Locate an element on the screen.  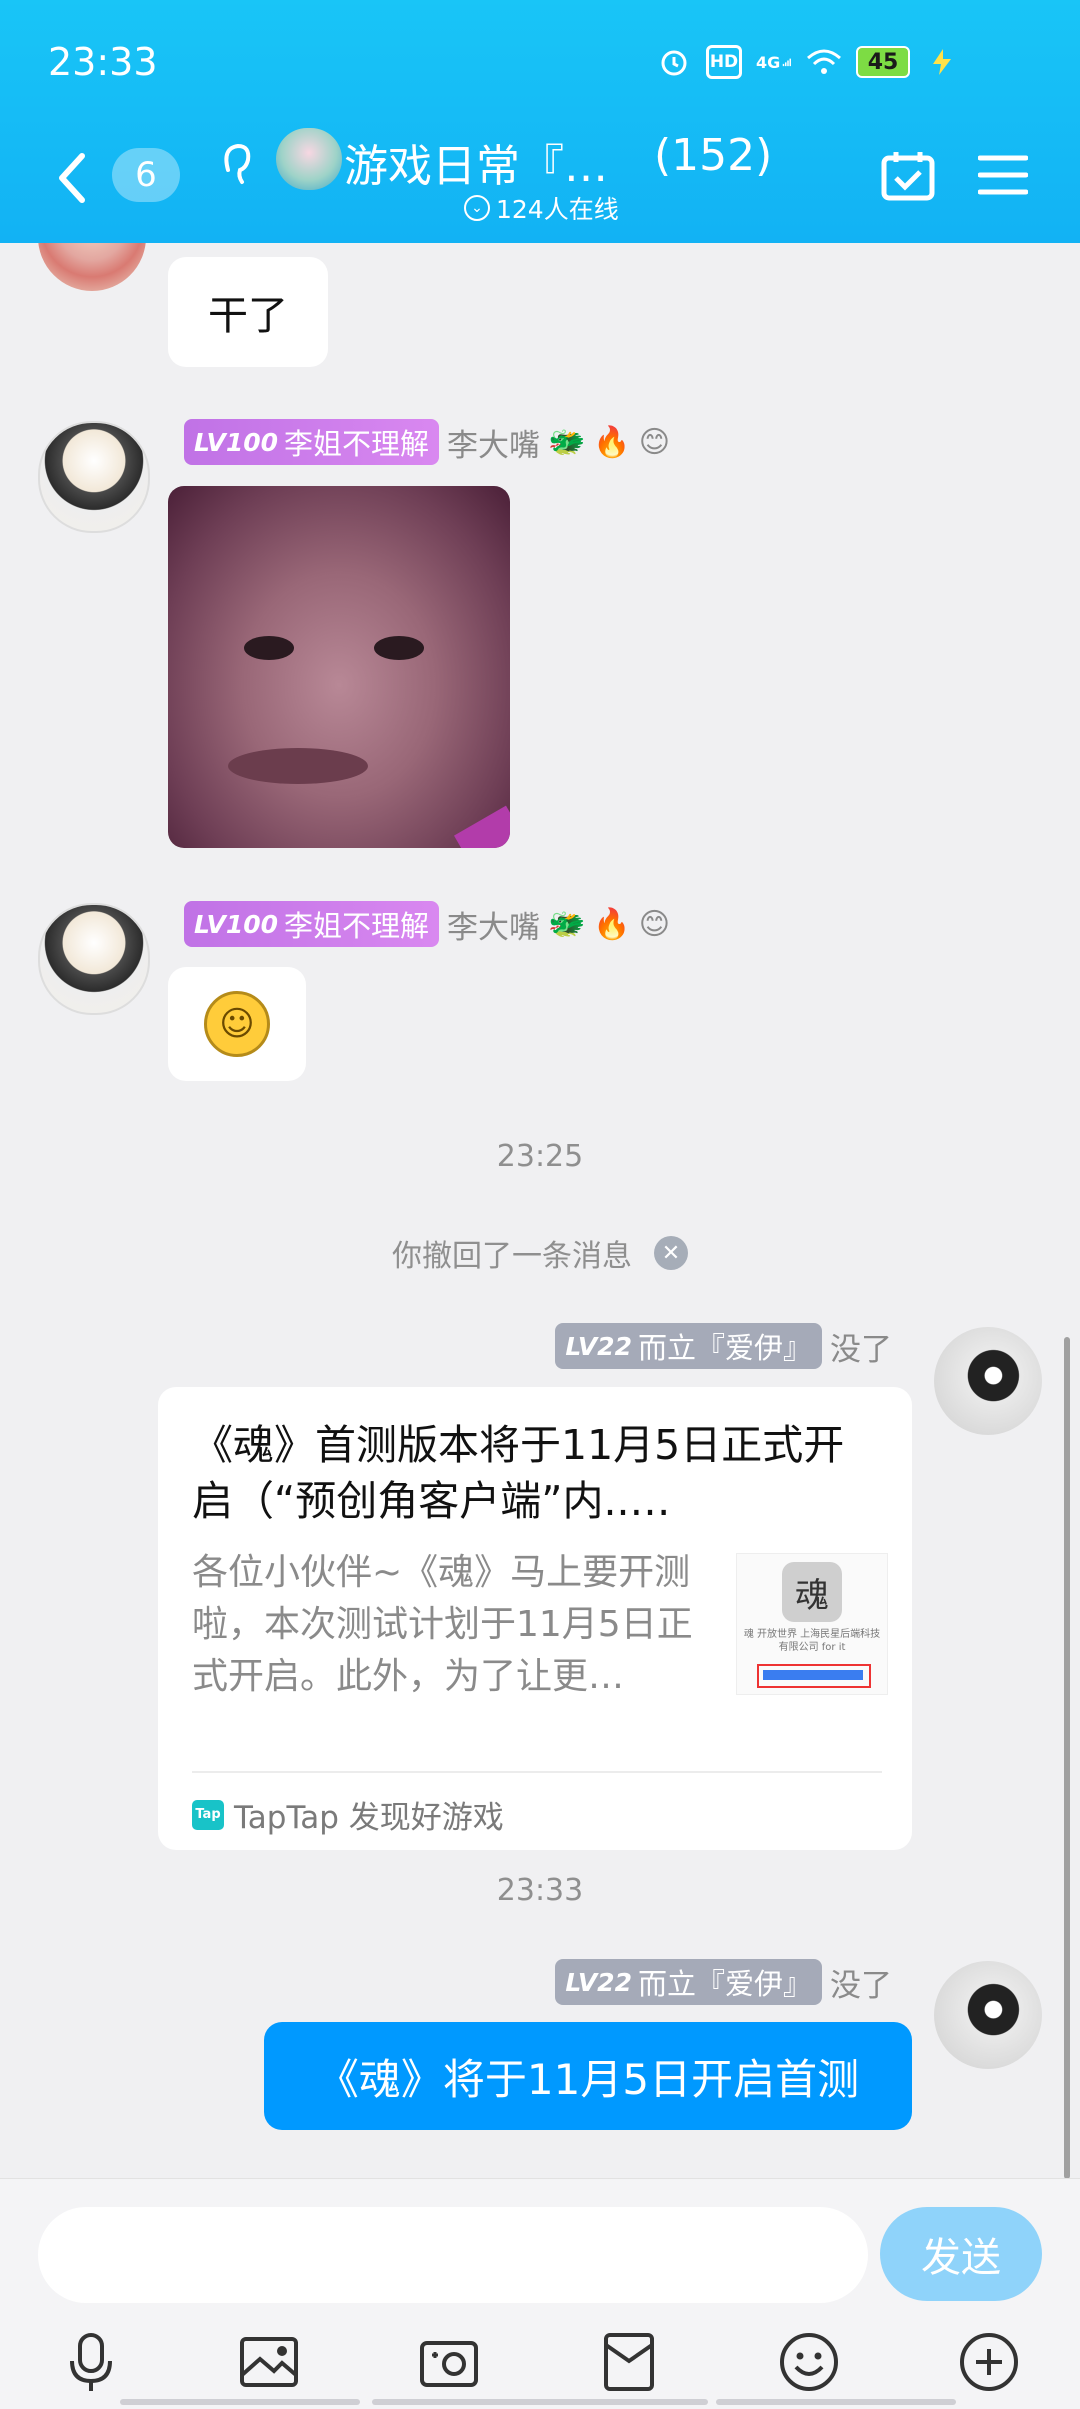
thumb-caption: 魂 开放世界 上海民星后端科技有限公司 for it is located at coordinates (812, 1641).